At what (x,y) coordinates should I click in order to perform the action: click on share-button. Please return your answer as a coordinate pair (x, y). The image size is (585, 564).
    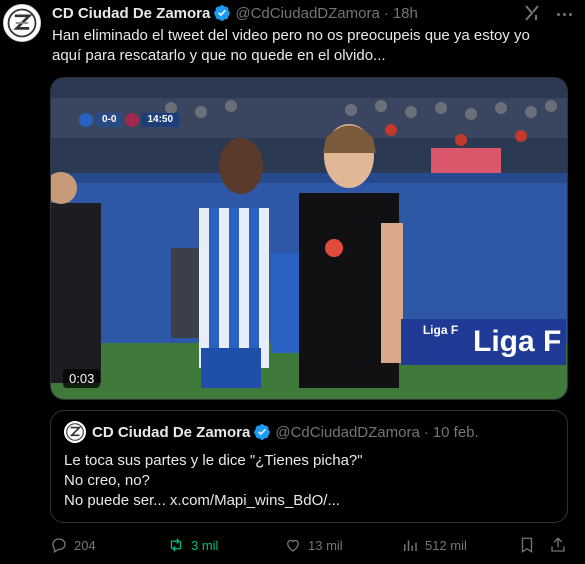
    Looking at the image, I should click on (558, 545).